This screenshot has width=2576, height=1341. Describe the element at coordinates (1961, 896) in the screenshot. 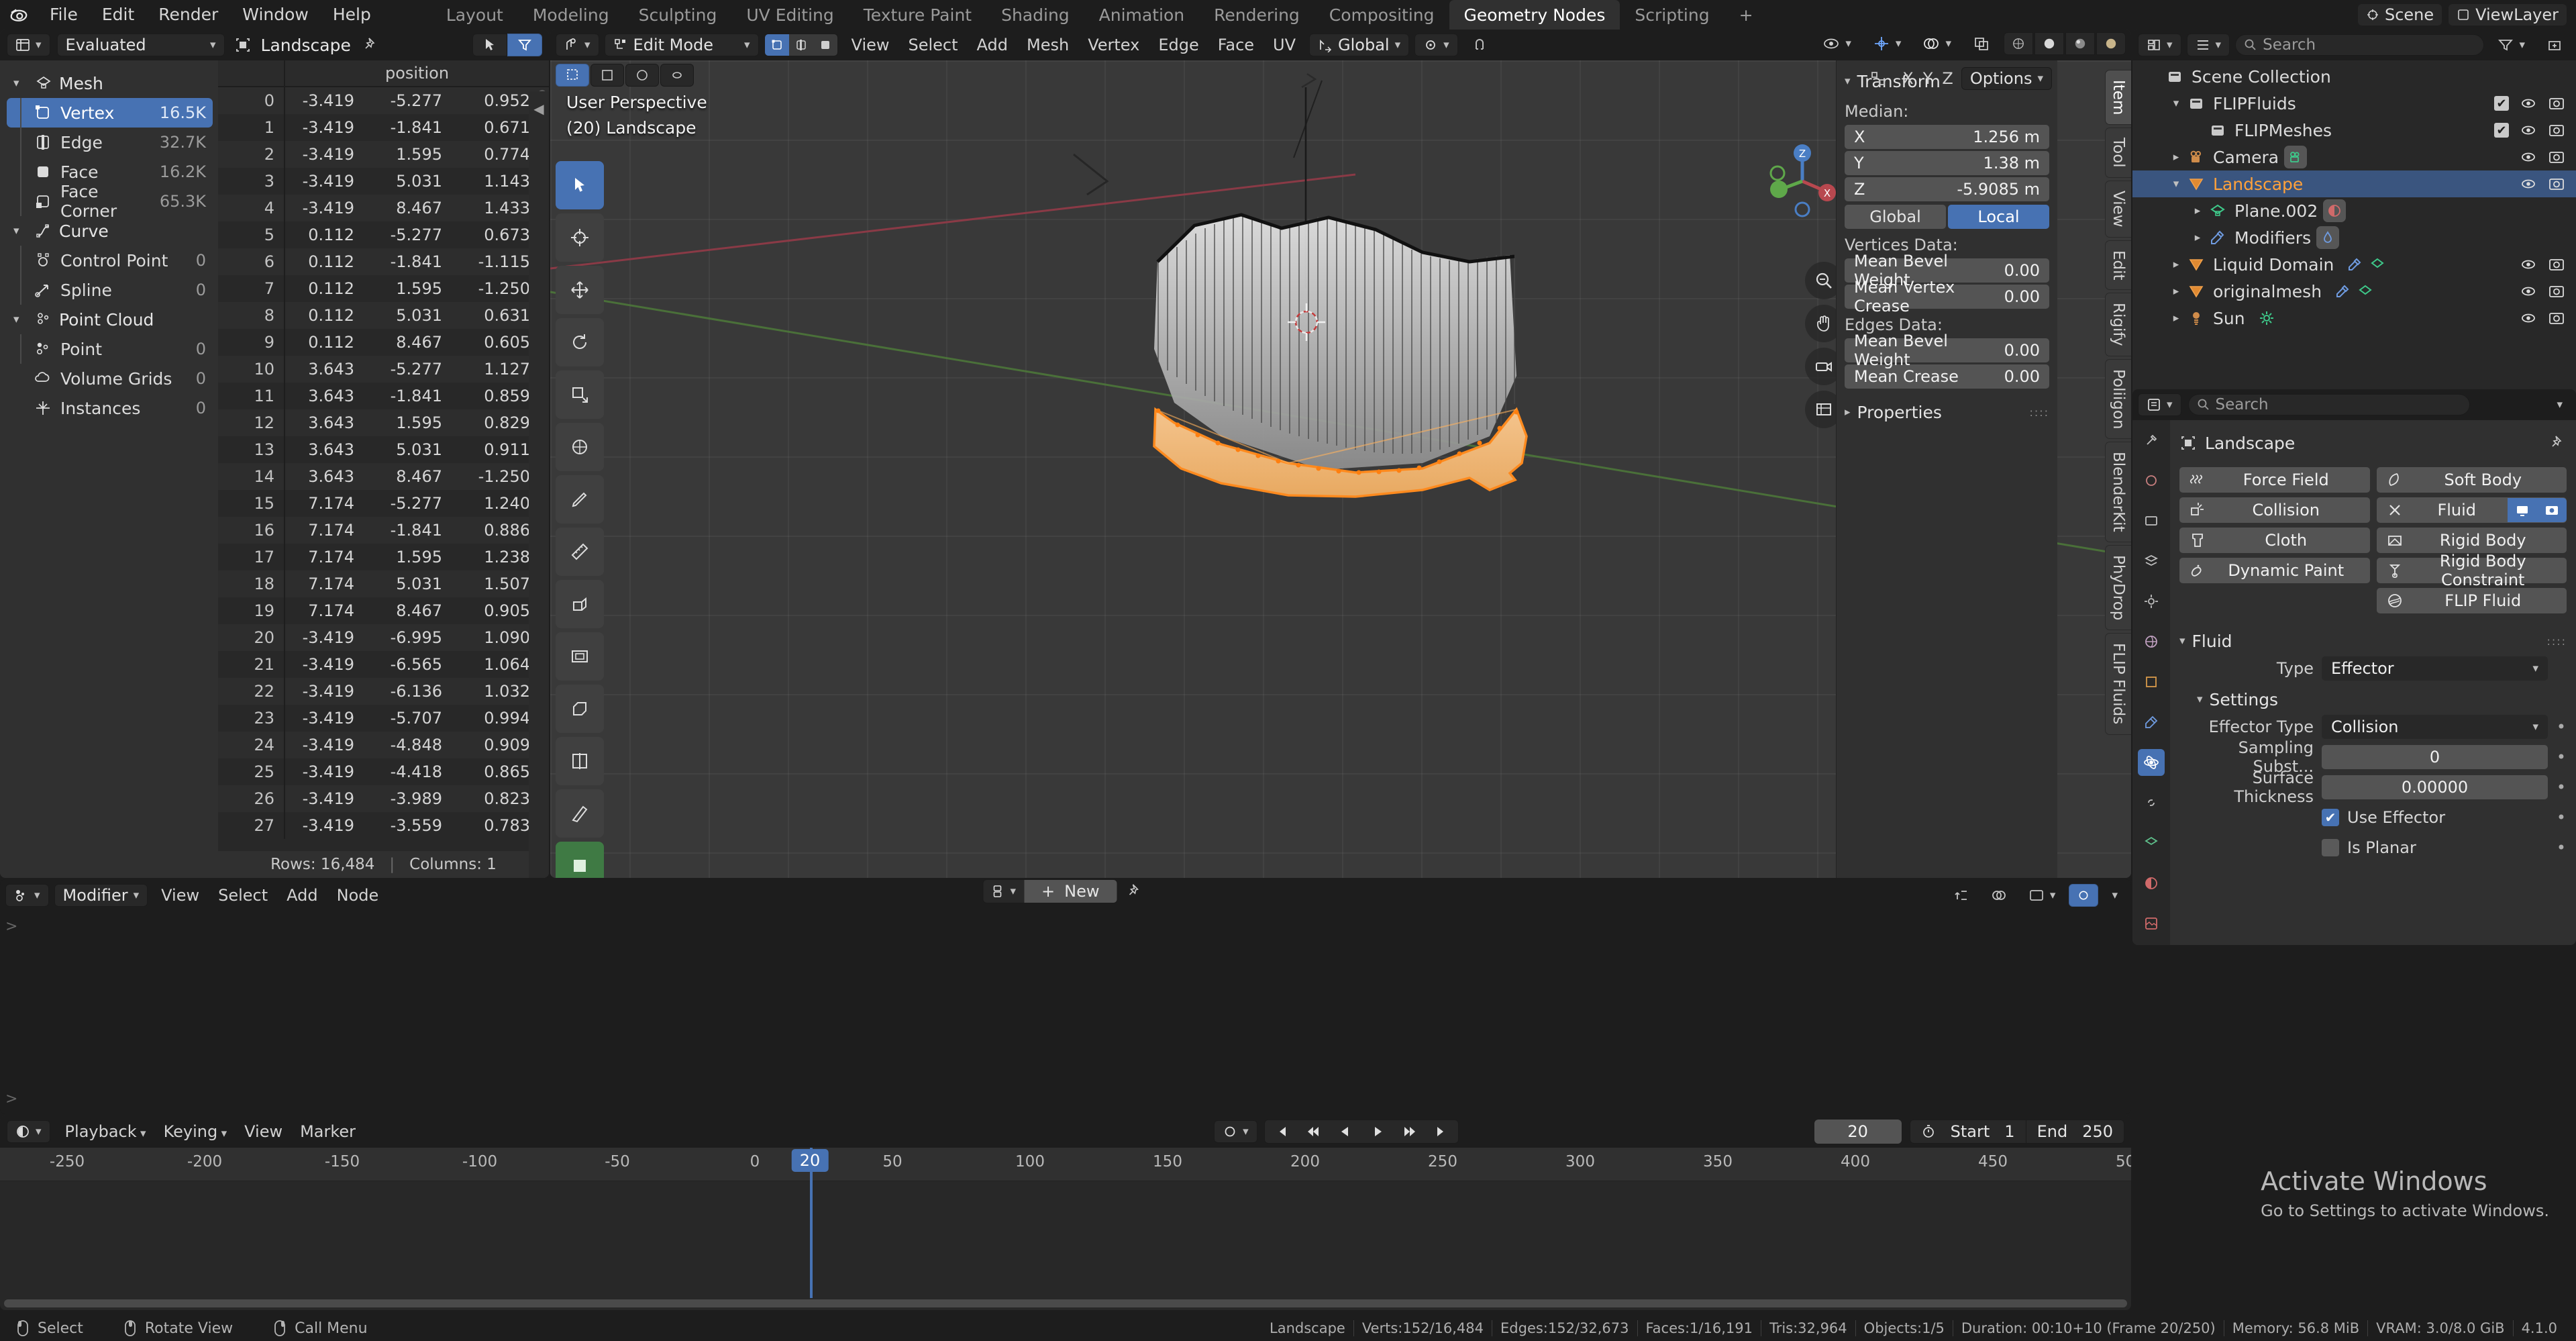

I see `node-snap-icon` at that location.